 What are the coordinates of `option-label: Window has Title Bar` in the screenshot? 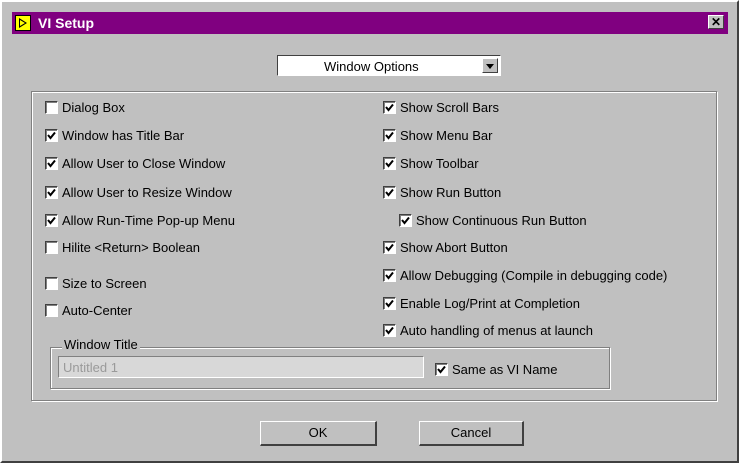 It's located at (123, 135).